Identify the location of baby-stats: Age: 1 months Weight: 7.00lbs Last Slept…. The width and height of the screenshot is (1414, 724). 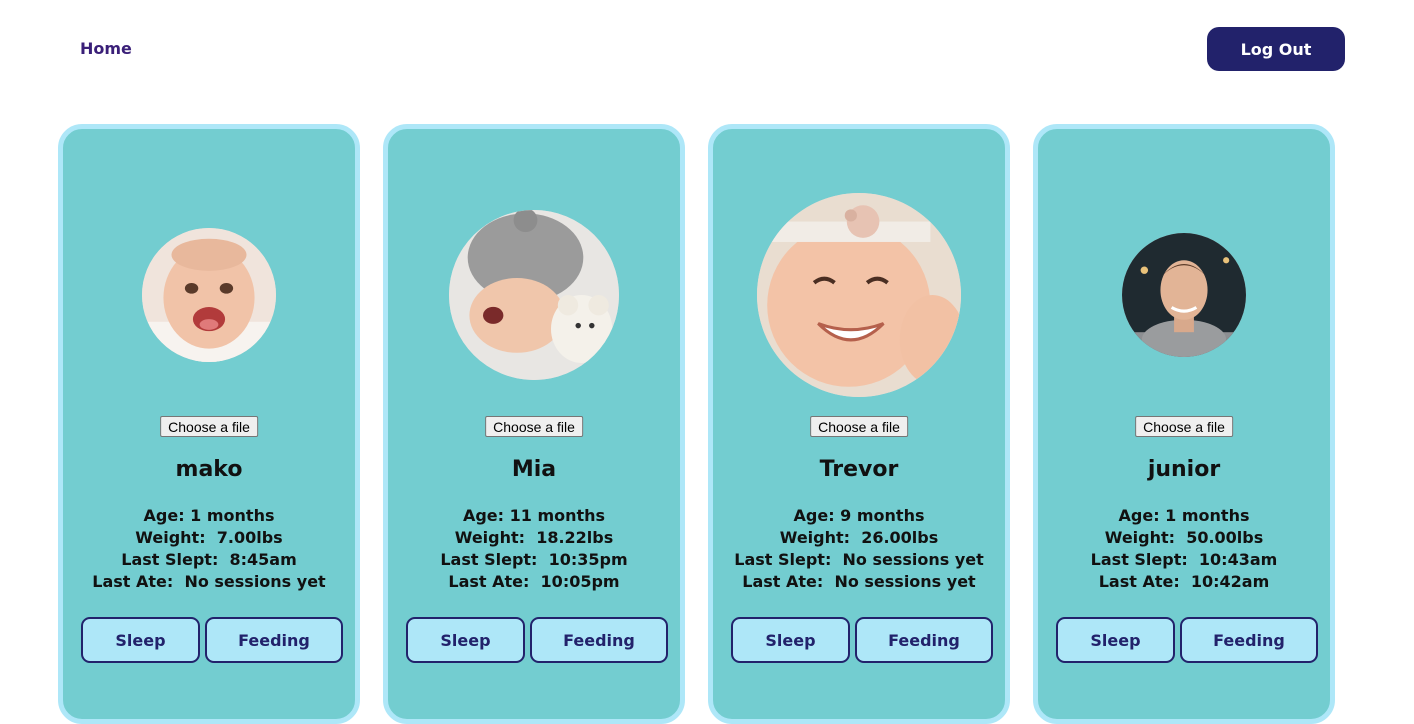
(209, 549).